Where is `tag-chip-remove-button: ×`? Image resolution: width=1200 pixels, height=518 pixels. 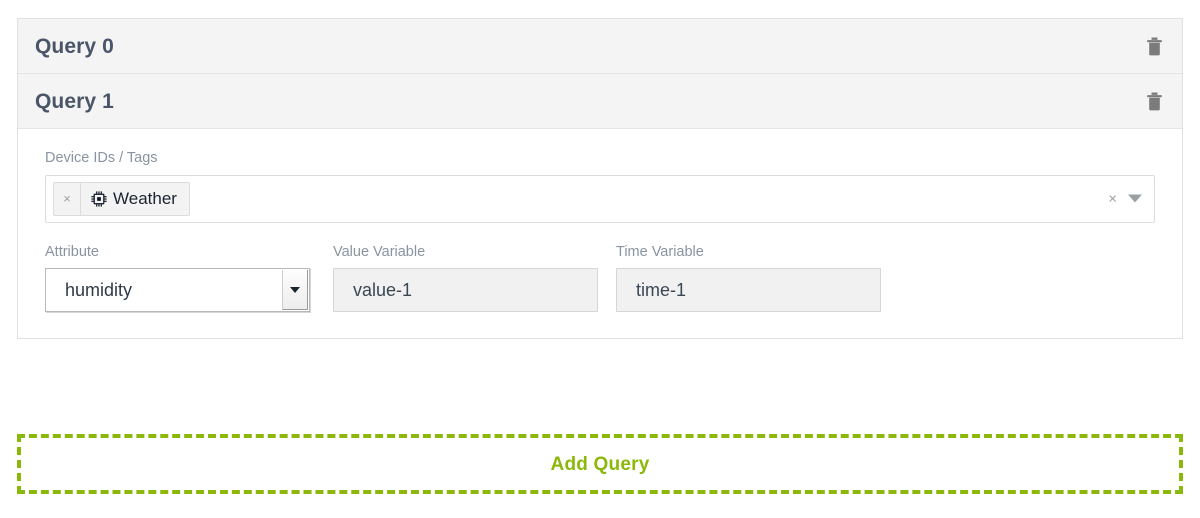
tag-chip-remove-button: × is located at coordinates (67, 198).